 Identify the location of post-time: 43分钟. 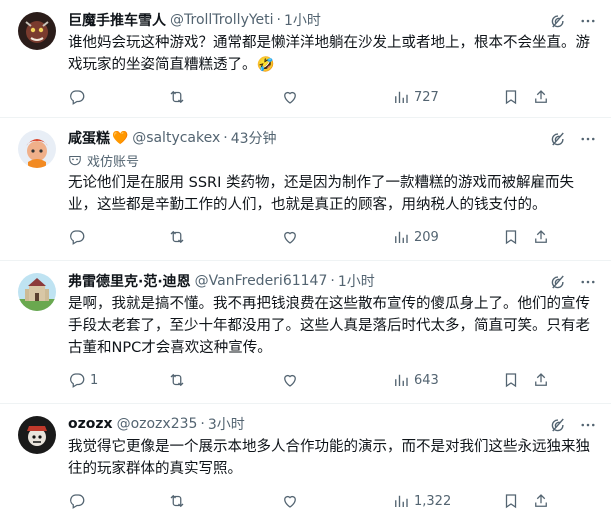
(254, 138).